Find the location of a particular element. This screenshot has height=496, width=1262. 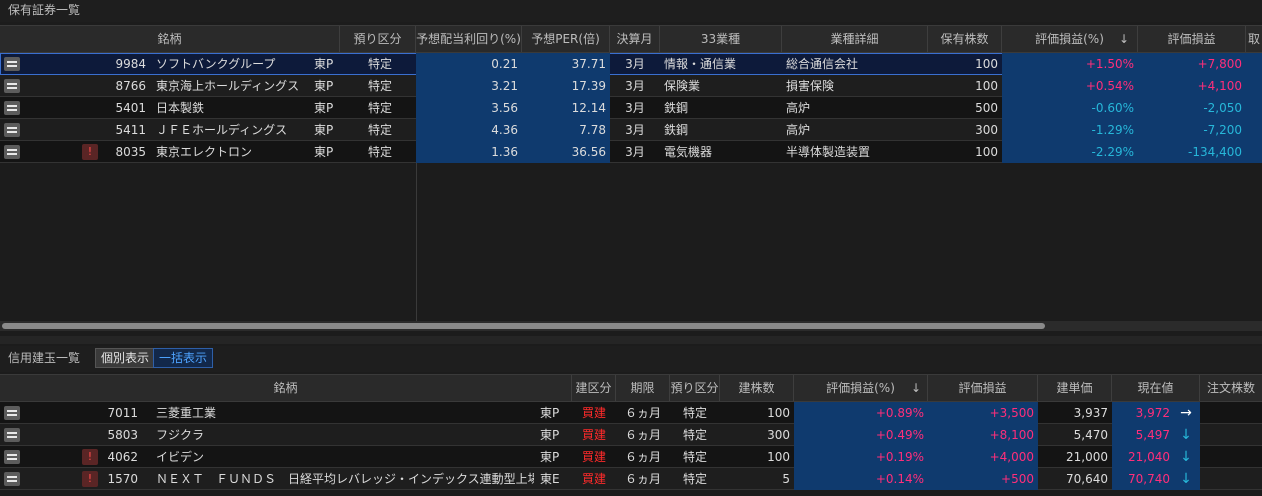

stock-name: 日本製鉄 is located at coordinates (231, 108).